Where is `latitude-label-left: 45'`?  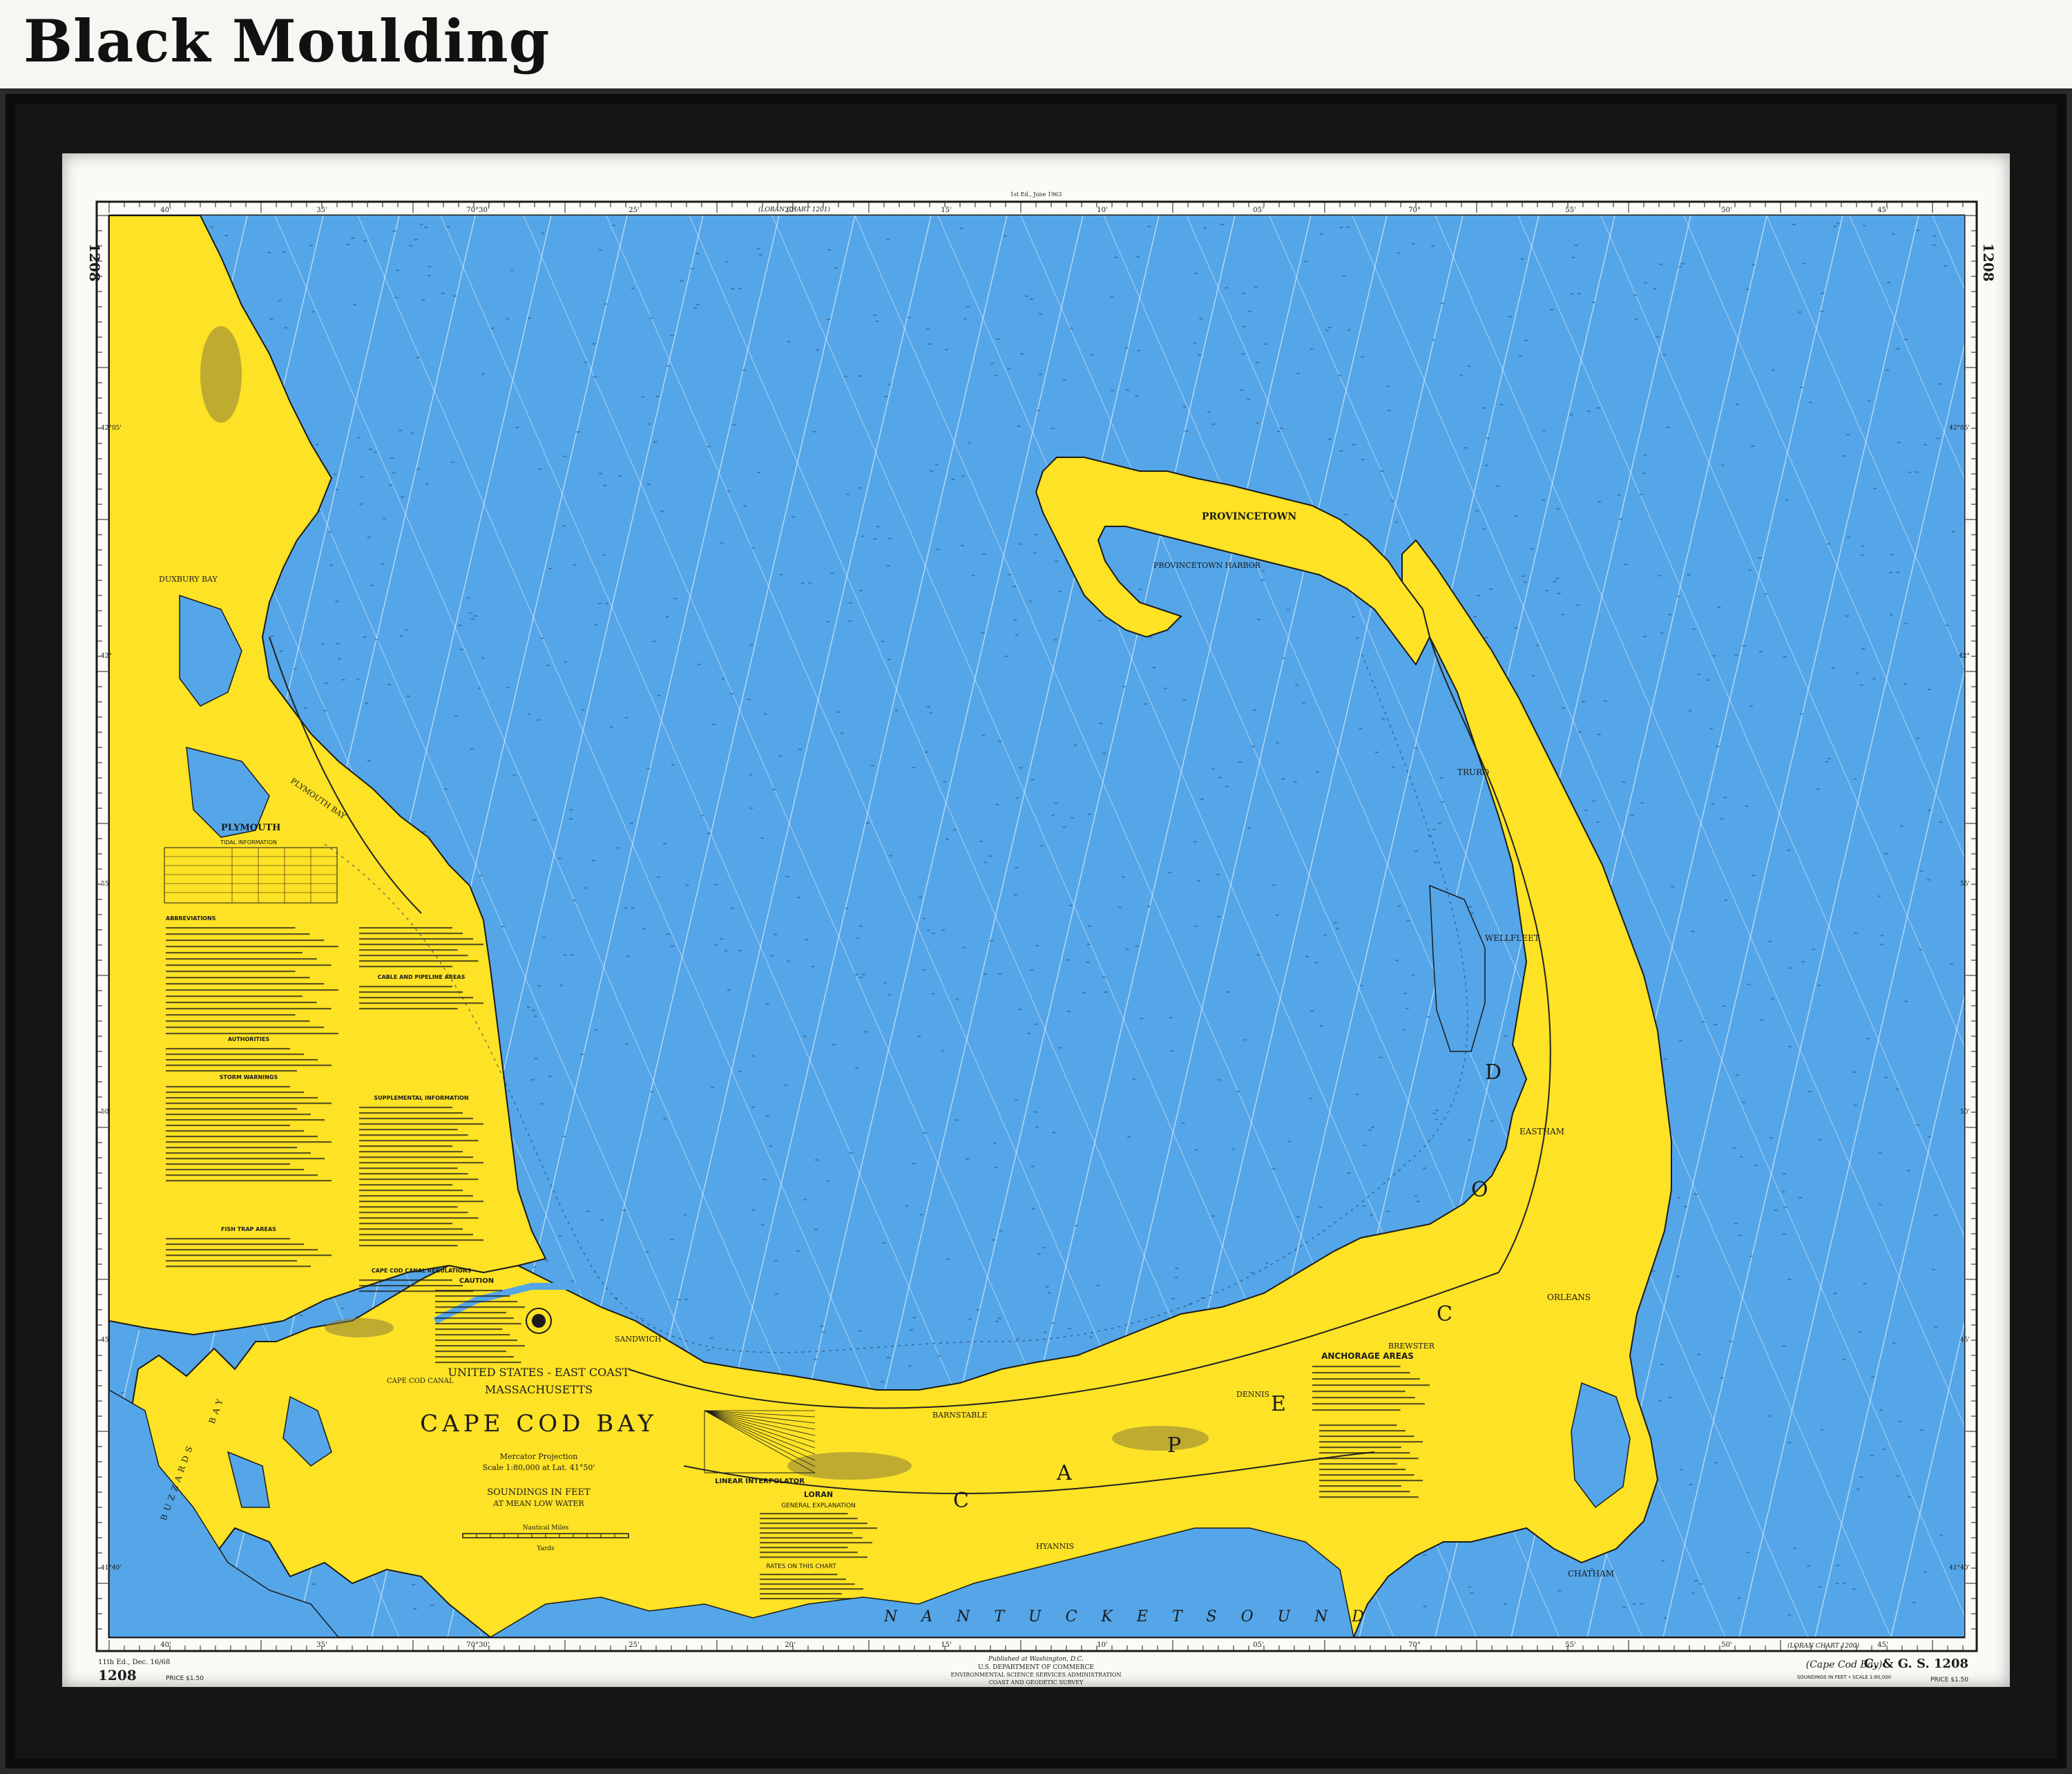
latitude-label-left: 45' is located at coordinates (106, 1340).